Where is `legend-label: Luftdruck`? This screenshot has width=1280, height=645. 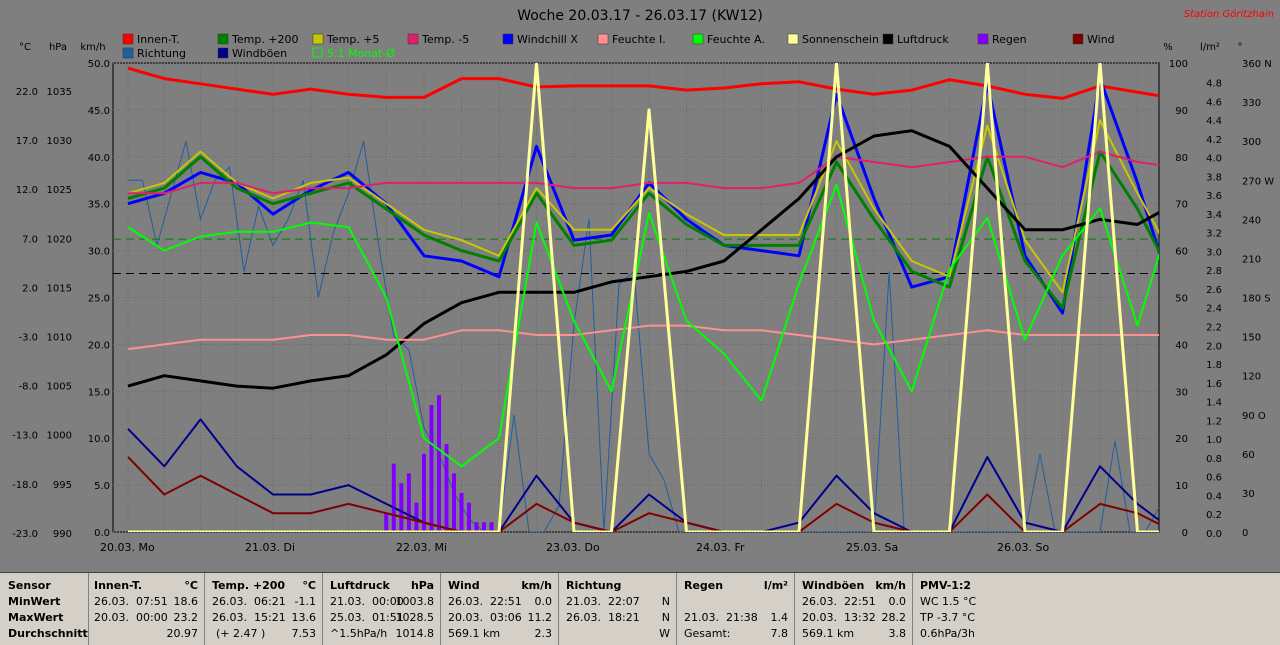
legend-label: Luftdruck is located at coordinates (923, 39).